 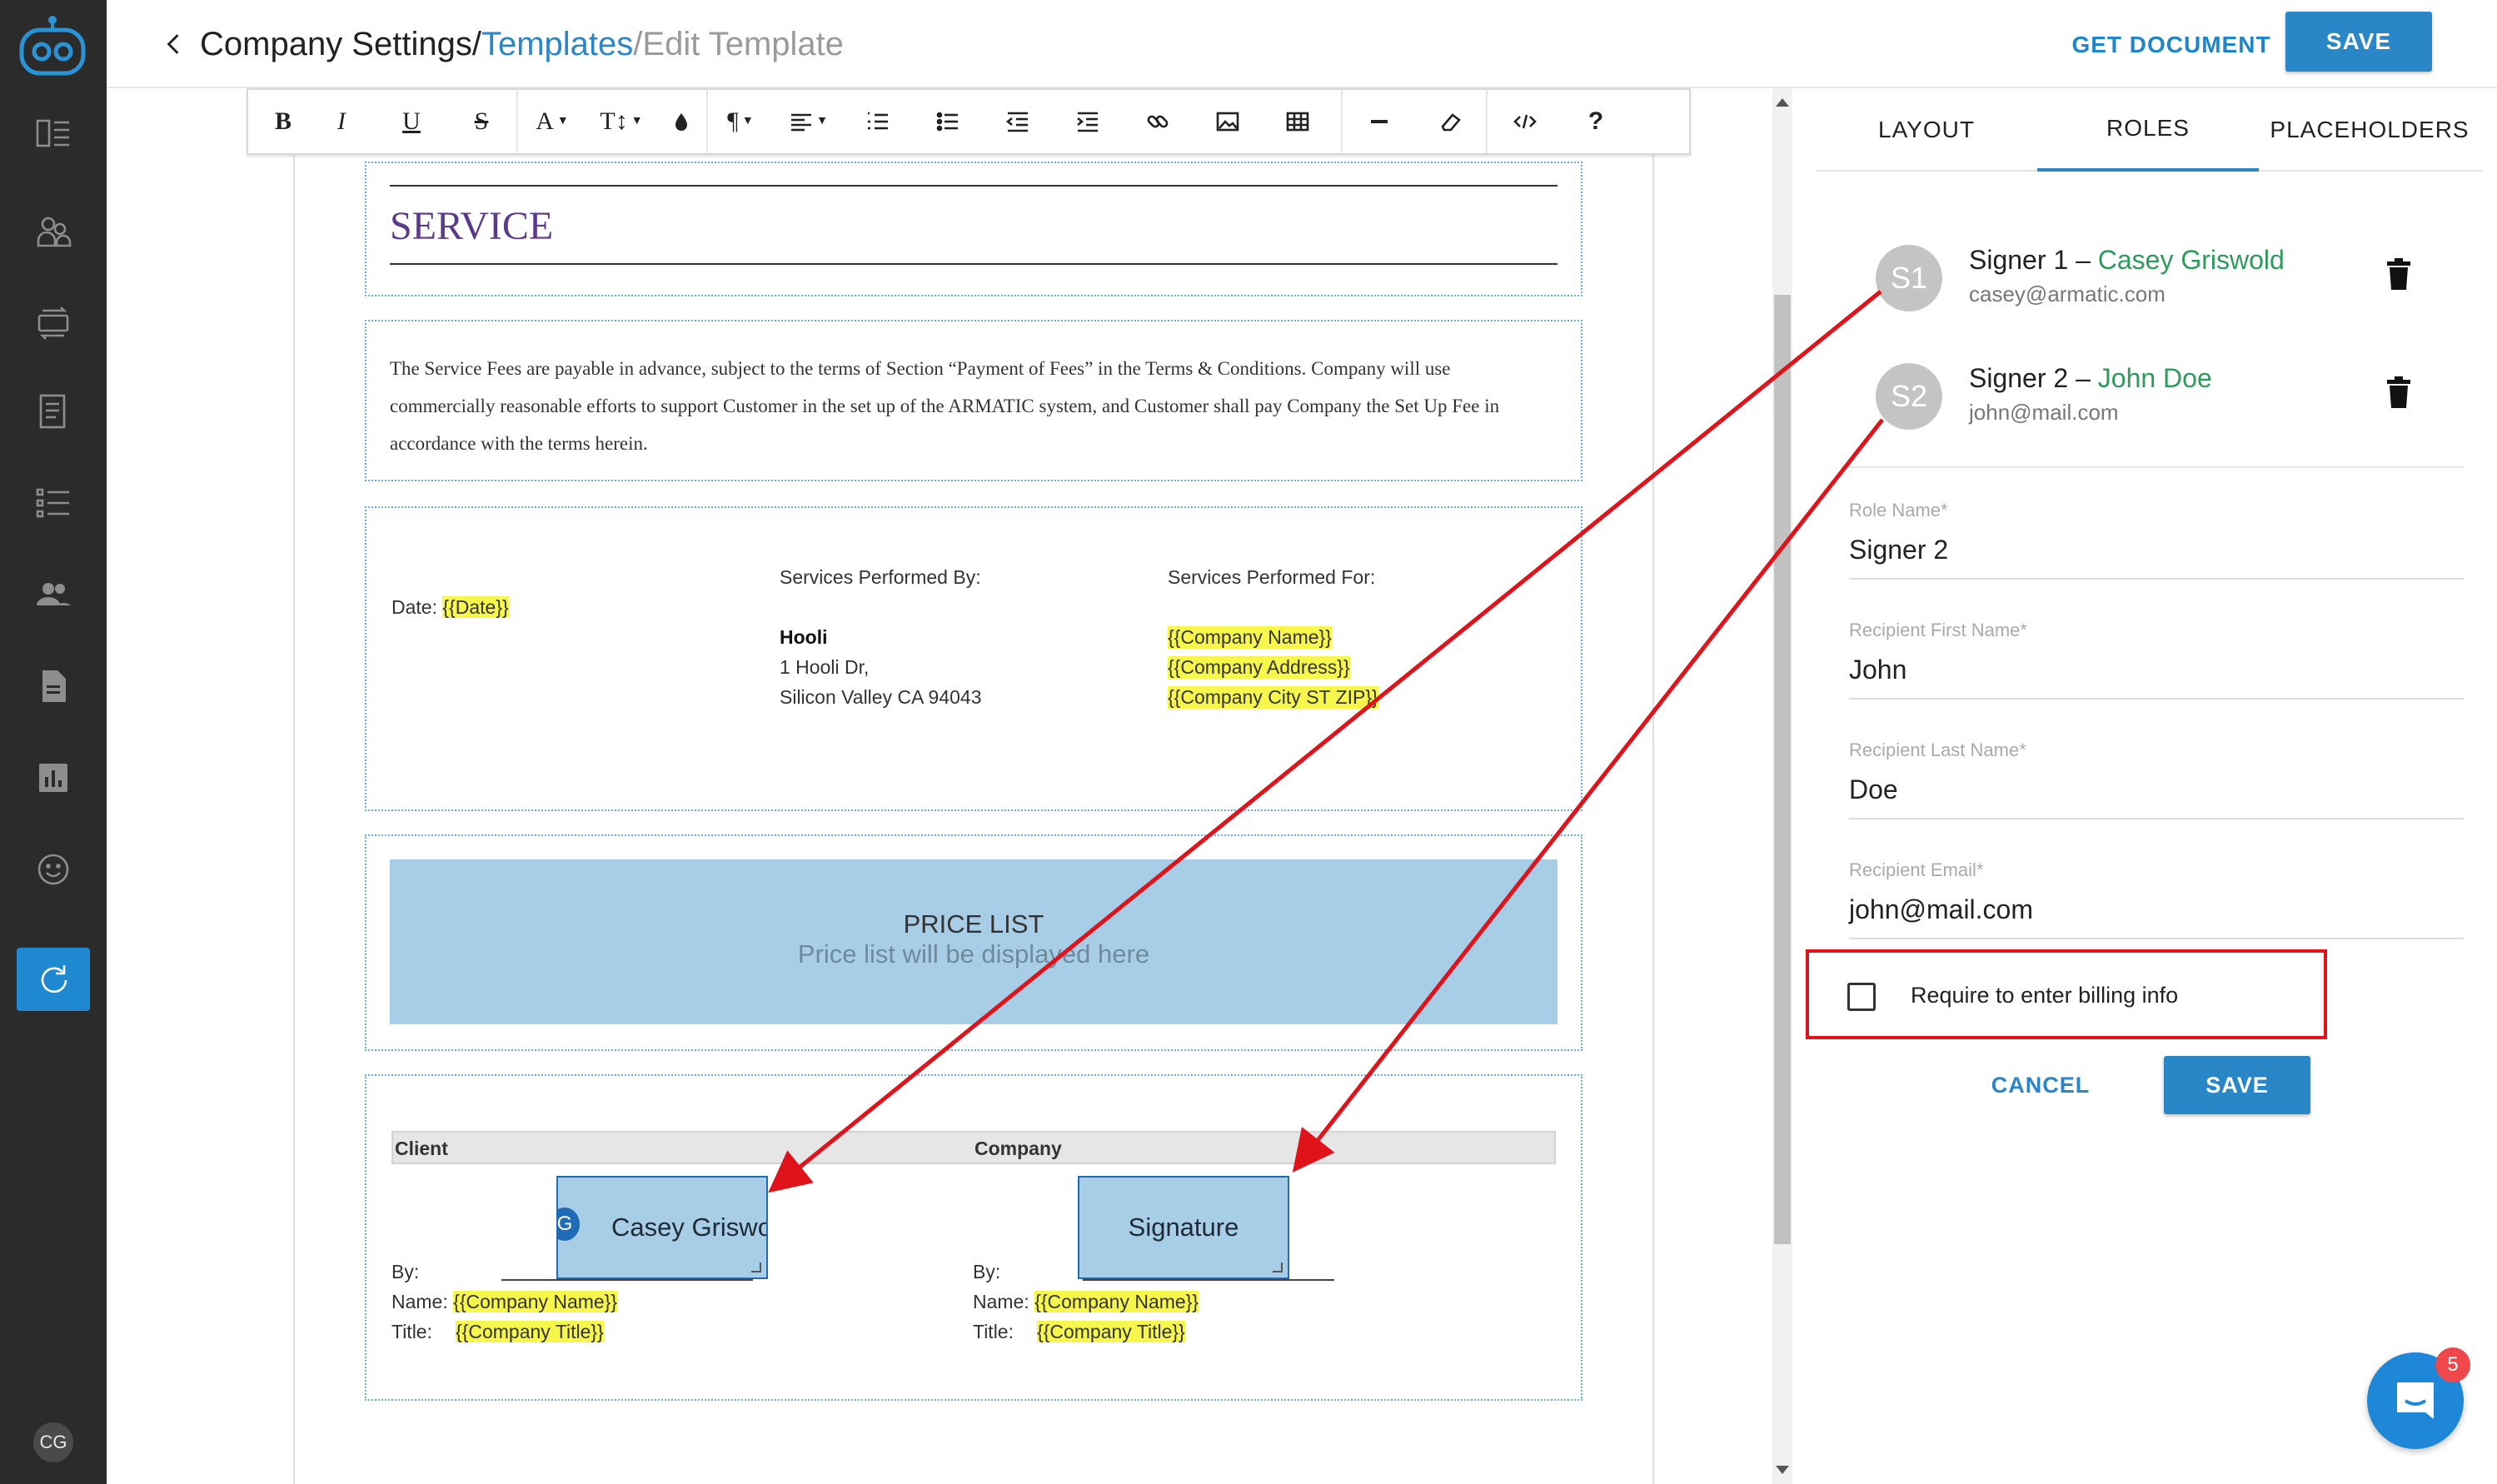 What do you see at coordinates (53, 323) in the screenshot?
I see `transfer-nav-icon` at bounding box center [53, 323].